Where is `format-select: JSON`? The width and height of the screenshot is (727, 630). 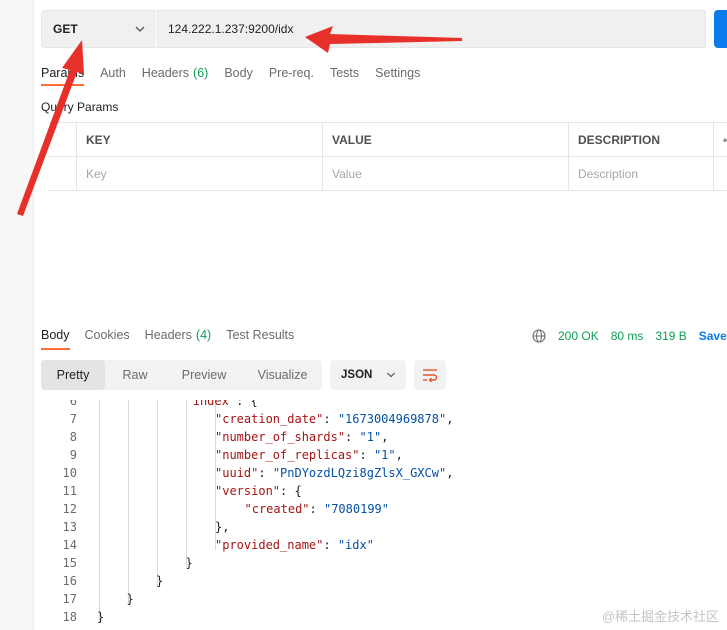 format-select: JSON is located at coordinates (368, 375).